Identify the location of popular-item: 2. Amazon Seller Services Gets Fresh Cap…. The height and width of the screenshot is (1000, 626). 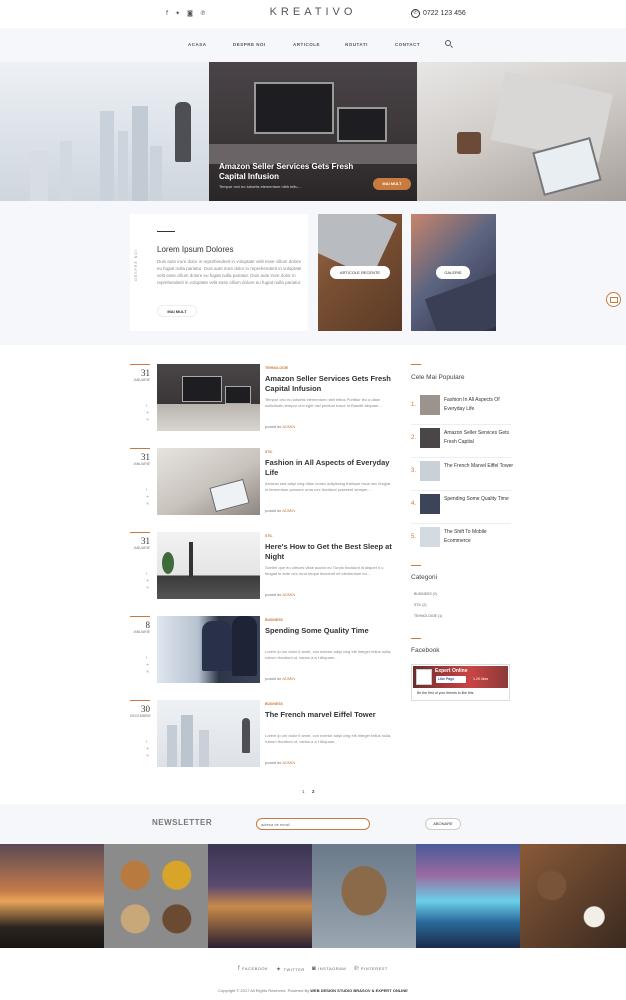
(461, 441).